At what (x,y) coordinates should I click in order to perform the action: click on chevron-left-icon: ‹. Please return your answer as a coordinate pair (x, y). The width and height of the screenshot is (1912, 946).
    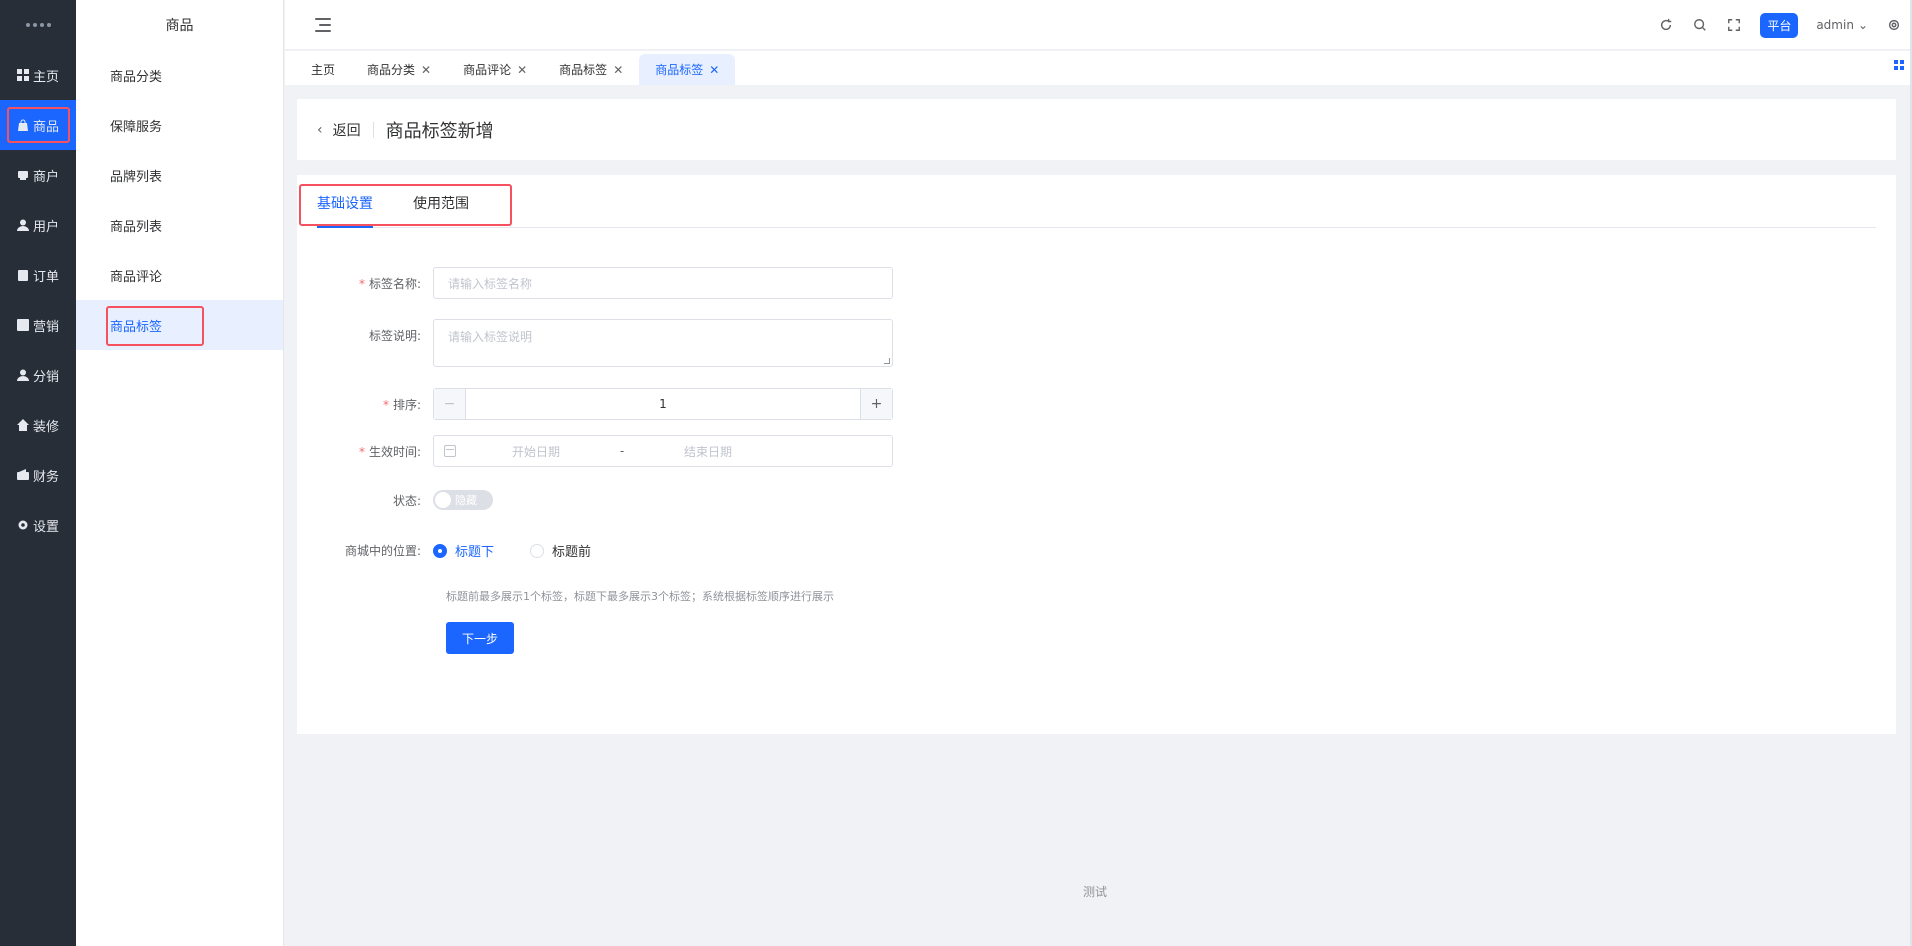
    Looking at the image, I should click on (320, 129).